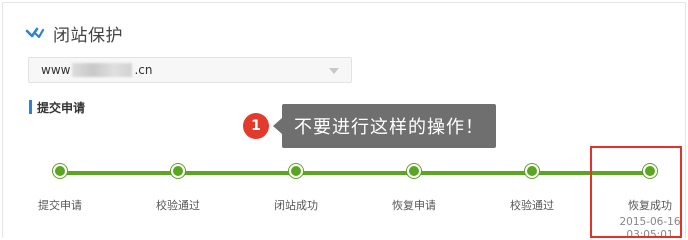 The image size is (688, 240). Describe the element at coordinates (296, 205) in the screenshot. I see `step-label: 闭站成功` at that location.